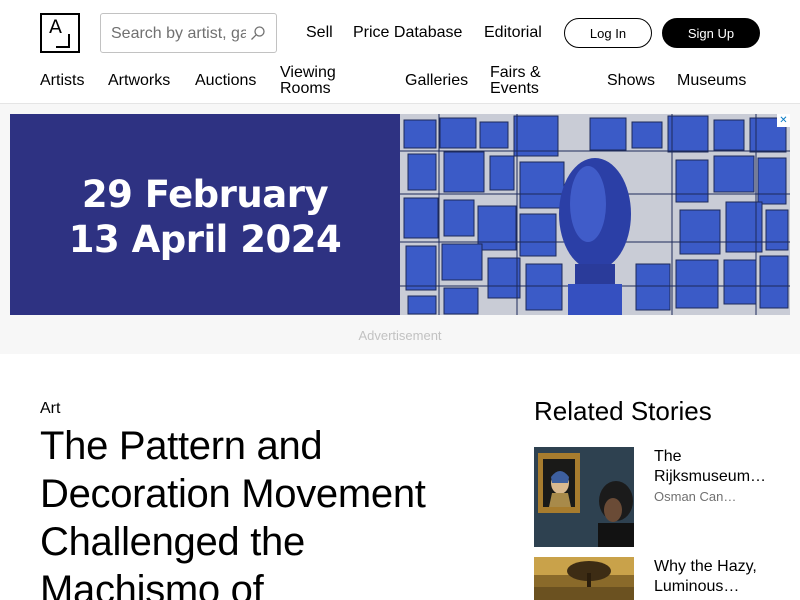 The height and width of the screenshot is (600, 800). What do you see at coordinates (225, 81) in the screenshot?
I see `nav-item-auctions: Auctions` at bounding box center [225, 81].